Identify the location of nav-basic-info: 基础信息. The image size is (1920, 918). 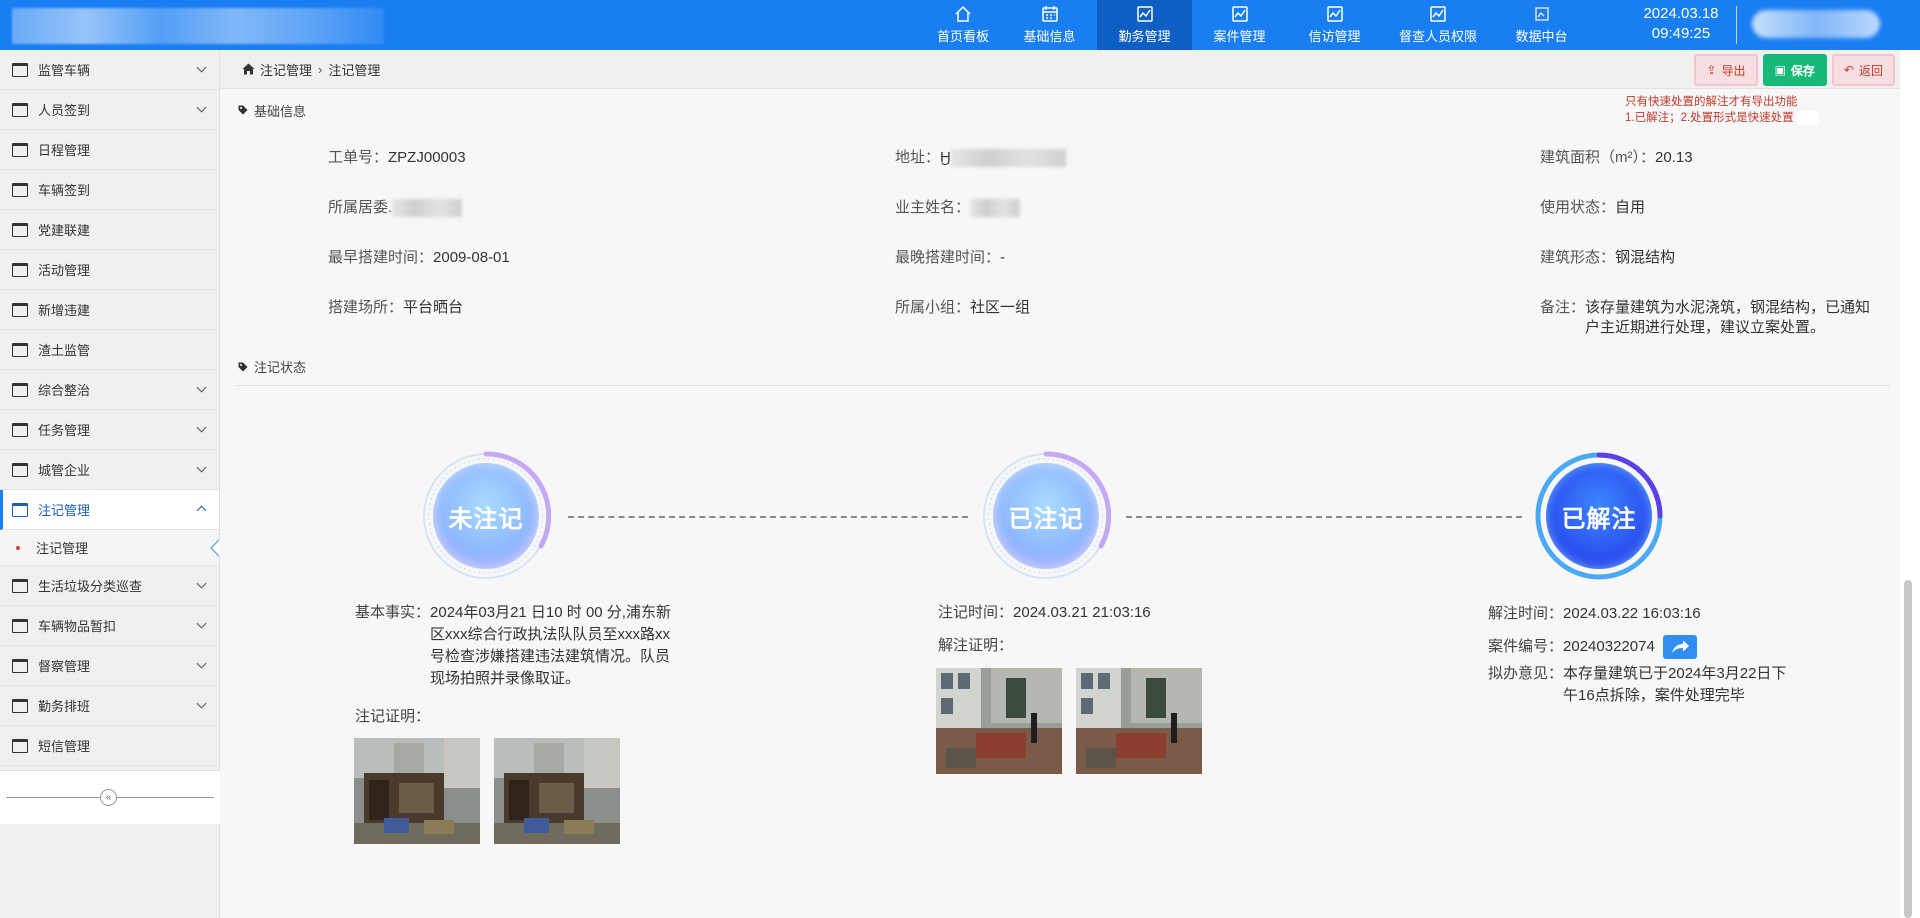
(1049, 25).